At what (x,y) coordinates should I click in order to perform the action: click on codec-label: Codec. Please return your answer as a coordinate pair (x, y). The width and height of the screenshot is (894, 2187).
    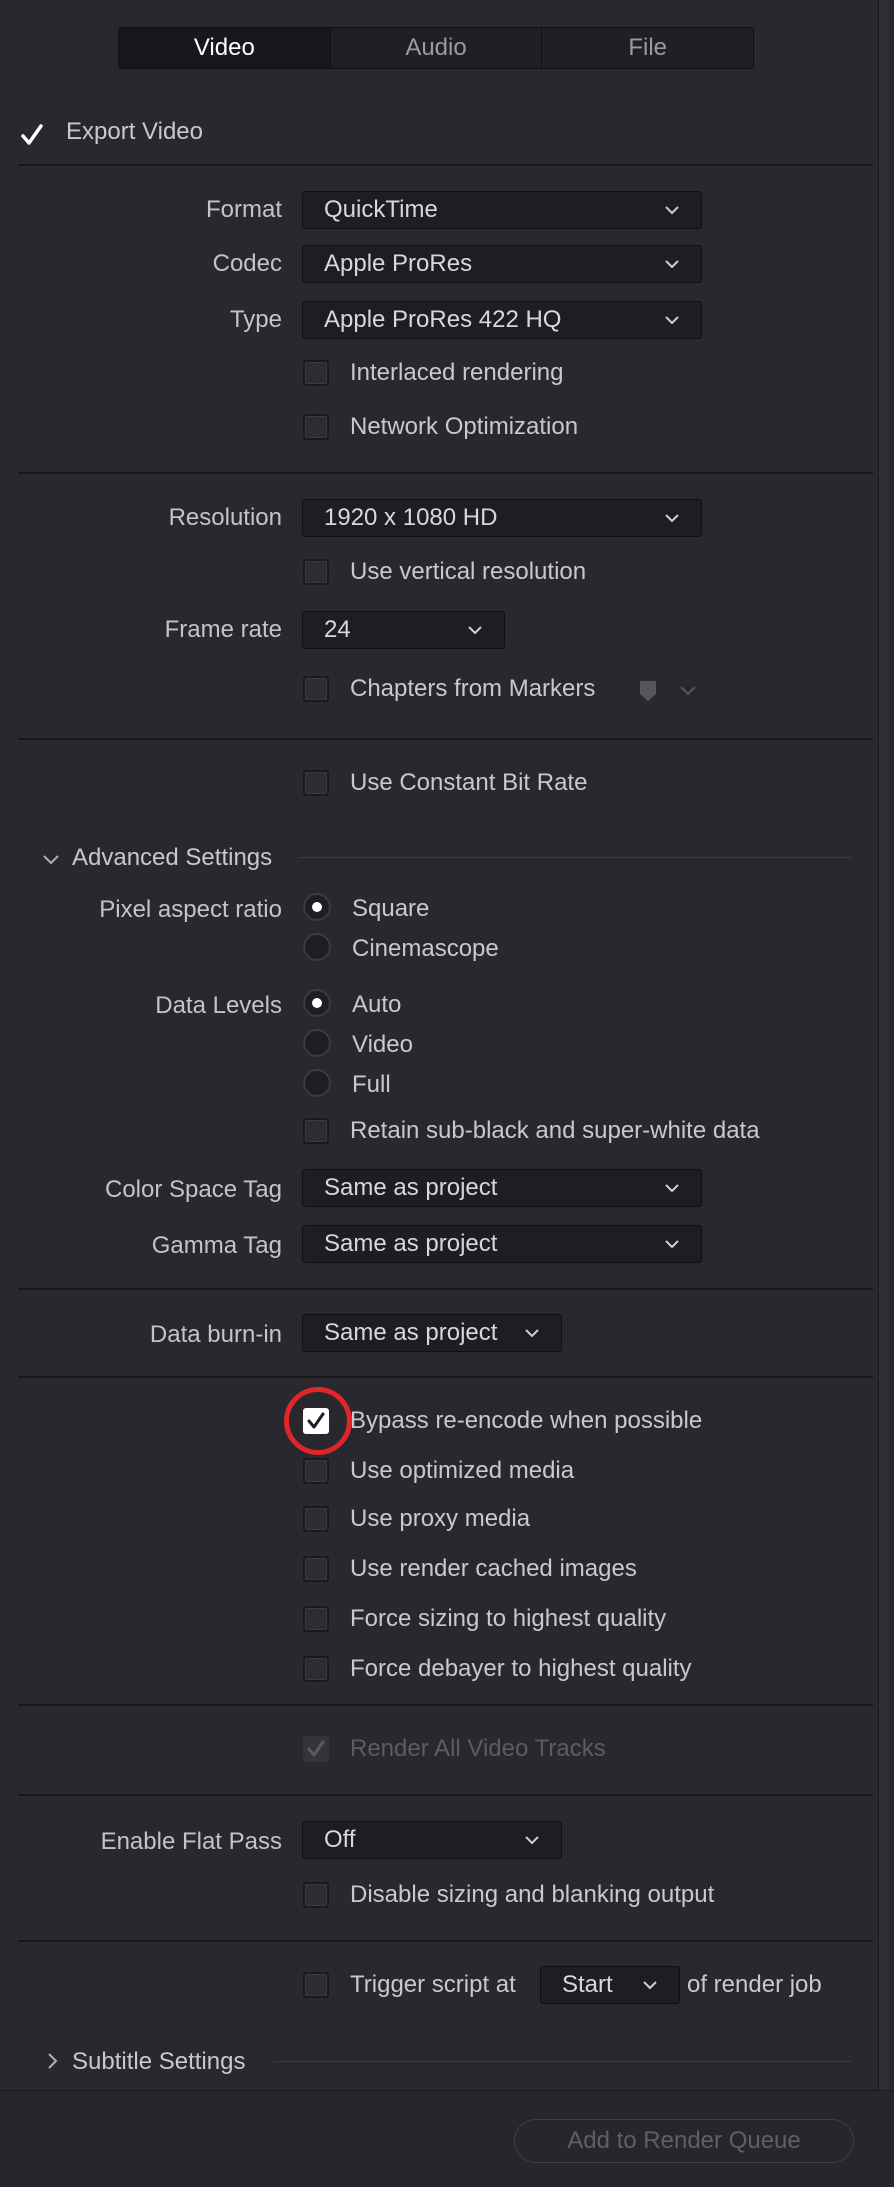
    Looking at the image, I should click on (247, 263).